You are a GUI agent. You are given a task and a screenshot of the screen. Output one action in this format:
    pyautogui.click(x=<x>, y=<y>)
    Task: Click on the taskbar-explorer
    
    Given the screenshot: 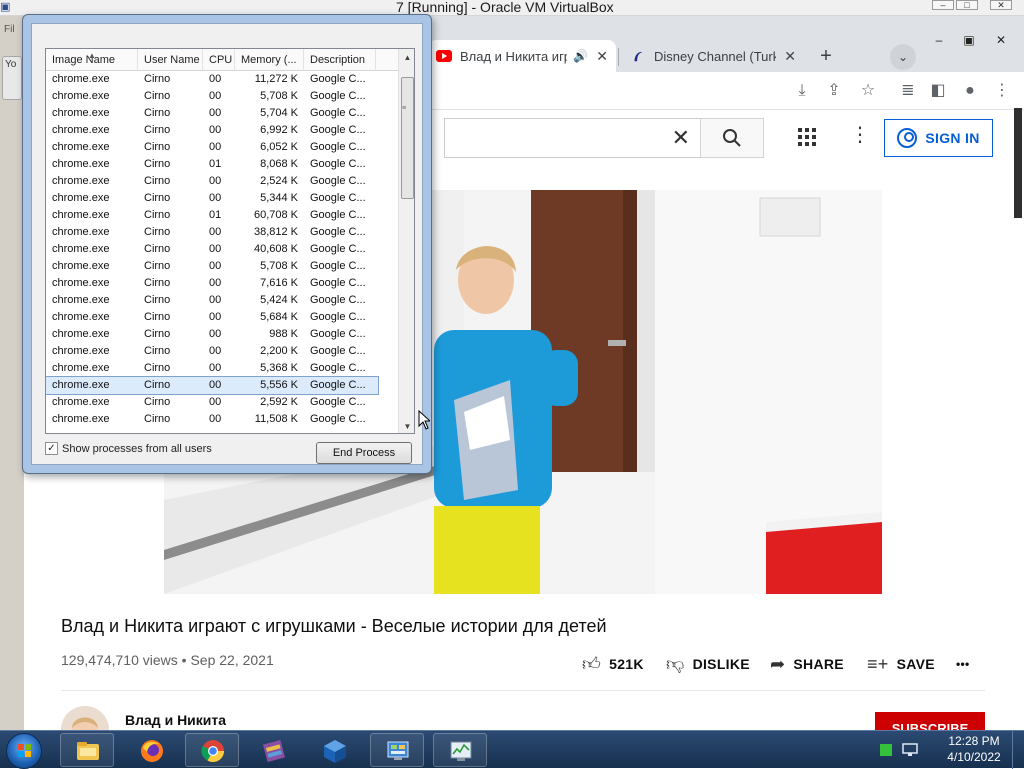 What is the action you would take?
    pyautogui.click(x=87, y=750)
    